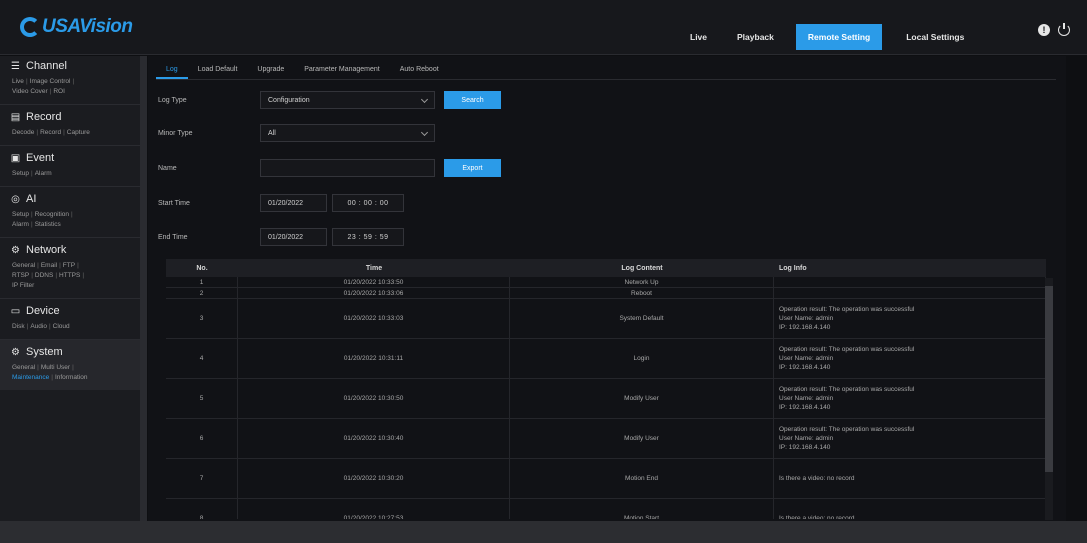 The width and height of the screenshot is (1087, 543). I want to click on sidebar-item-device: ▭ Device, so click(71, 311).